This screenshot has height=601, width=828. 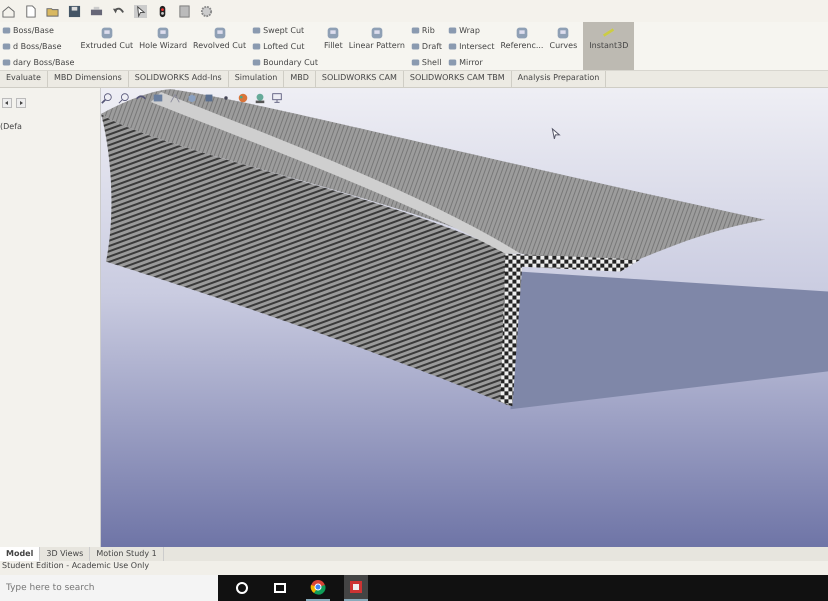 I want to click on new-document-icon, so click(x=30, y=11).